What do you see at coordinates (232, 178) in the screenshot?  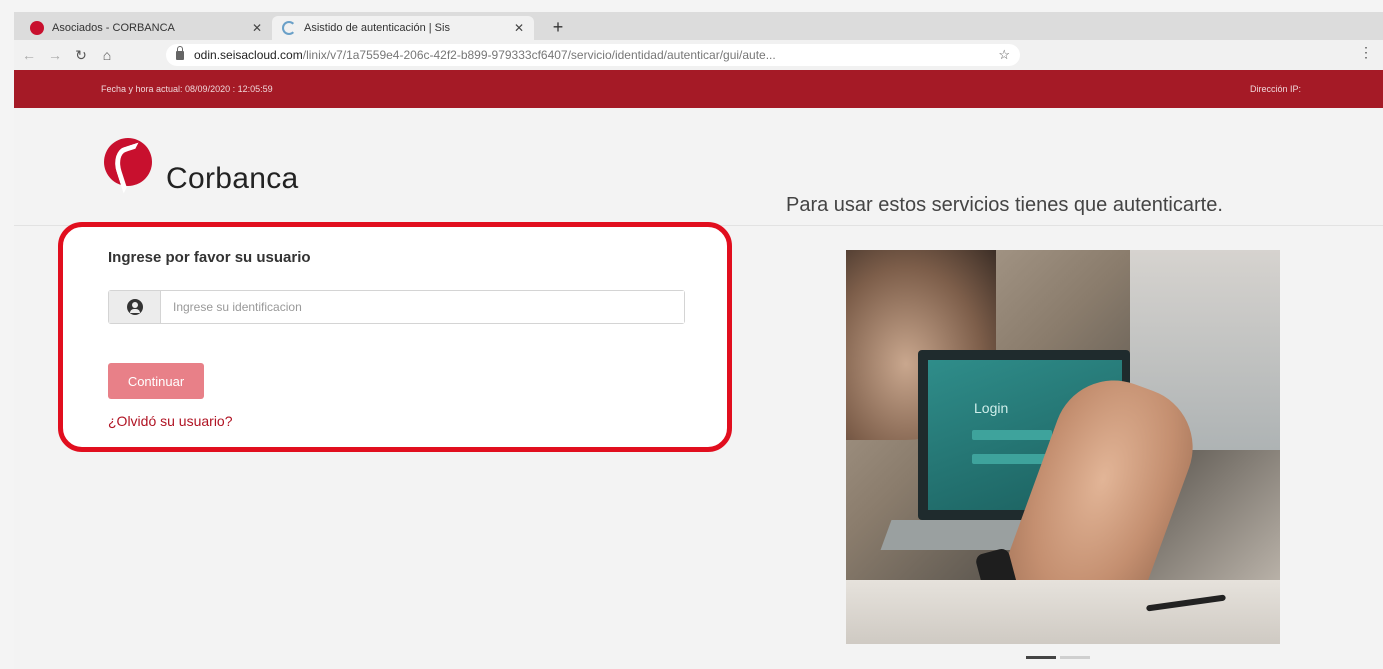 I see `brand-name: Corbanca` at bounding box center [232, 178].